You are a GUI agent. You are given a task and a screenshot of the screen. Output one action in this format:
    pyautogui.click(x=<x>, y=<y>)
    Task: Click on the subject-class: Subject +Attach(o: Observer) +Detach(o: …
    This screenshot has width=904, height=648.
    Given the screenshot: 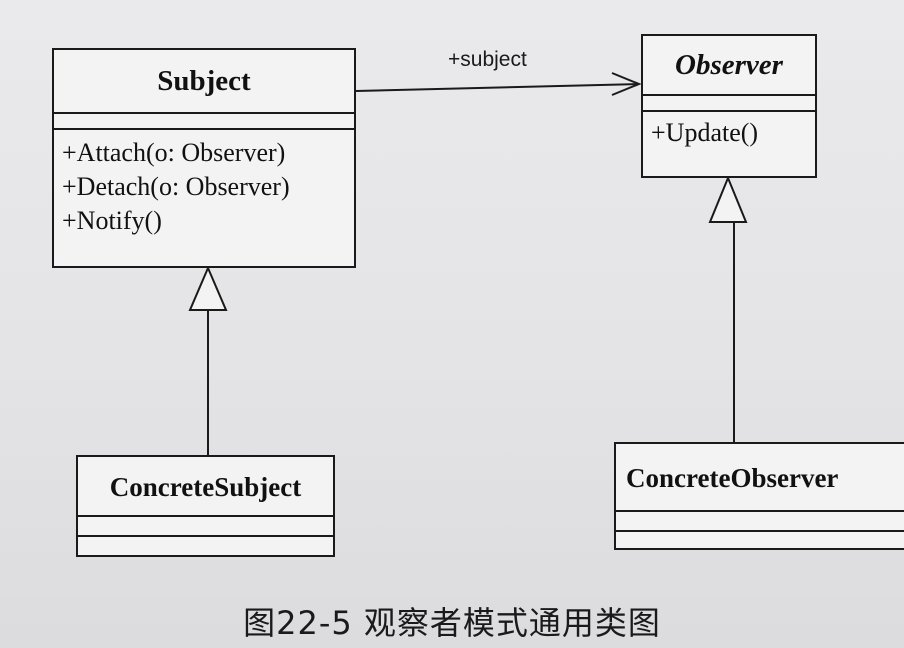 What is the action you would take?
    pyautogui.click(x=204, y=158)
    